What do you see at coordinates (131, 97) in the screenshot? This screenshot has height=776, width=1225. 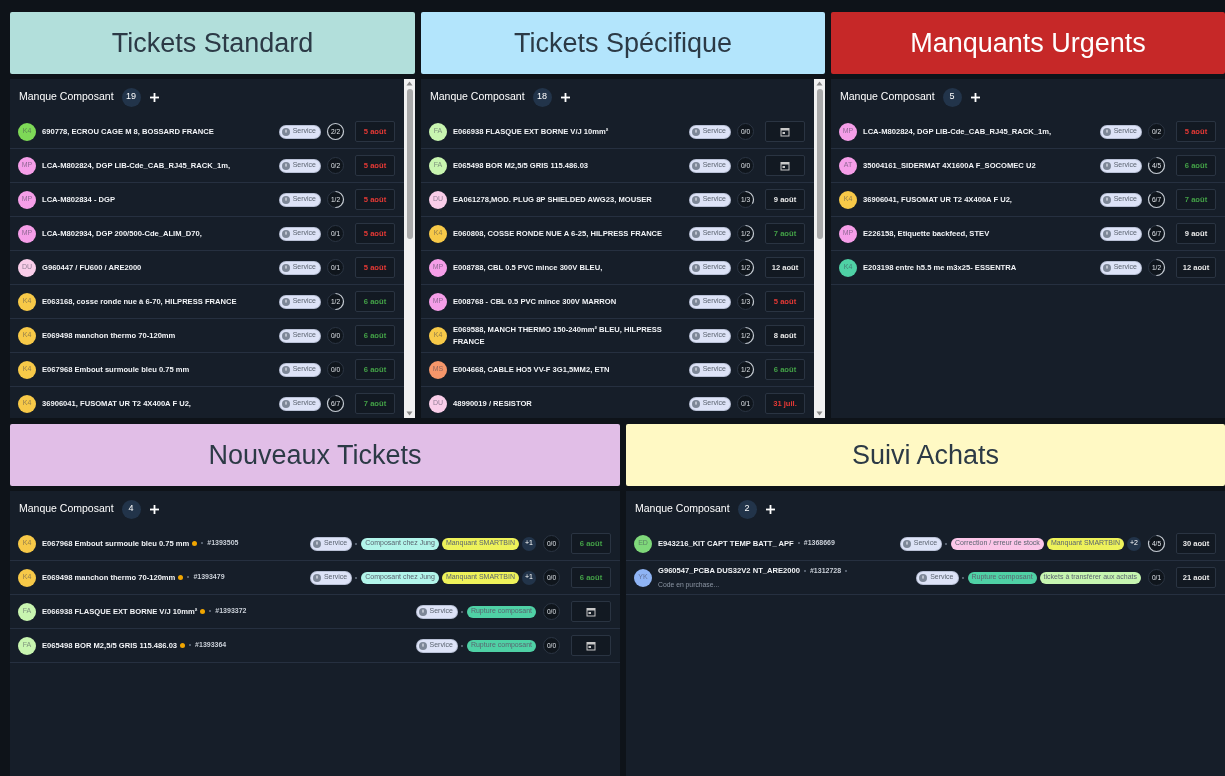 I see `count-badge: 19` at bounding box center [131, 97].